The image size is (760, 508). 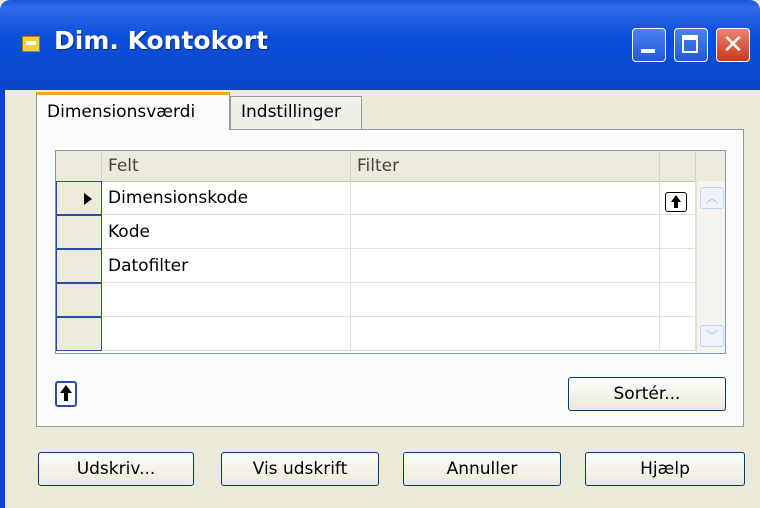 What do you see at coordinates (648, 51) in the screenshot?
I see `minimize-icon` at bounding box center [648, 51].